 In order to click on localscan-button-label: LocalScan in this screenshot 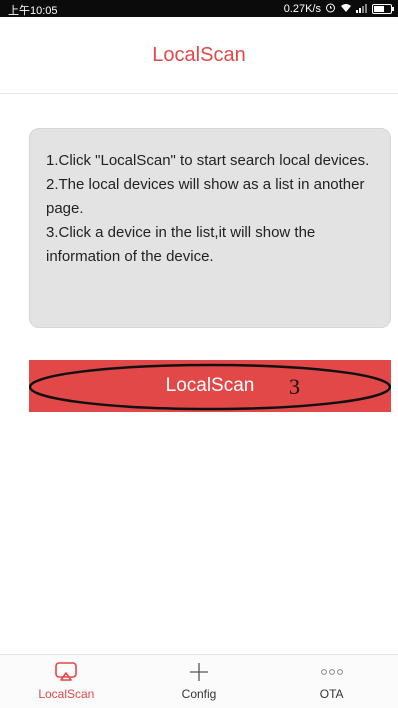, I will do `click(210, 385)`.